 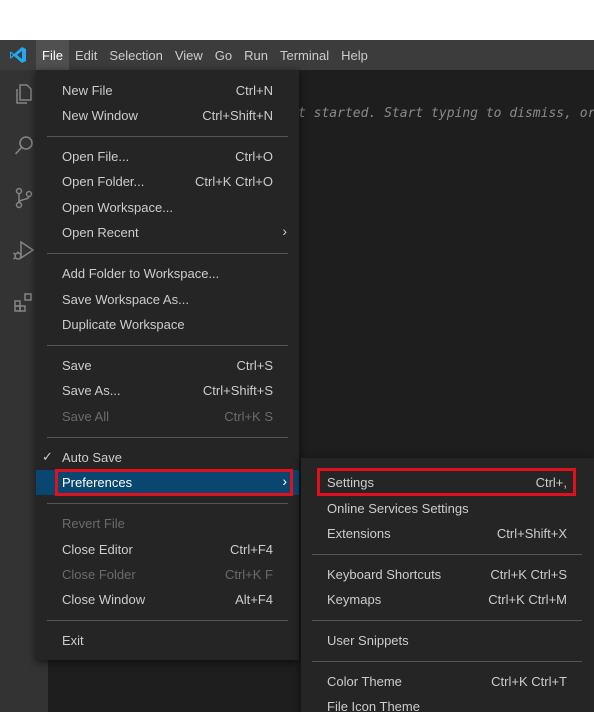 I want to click on menu-go: Go, so click(x=223, y=55).